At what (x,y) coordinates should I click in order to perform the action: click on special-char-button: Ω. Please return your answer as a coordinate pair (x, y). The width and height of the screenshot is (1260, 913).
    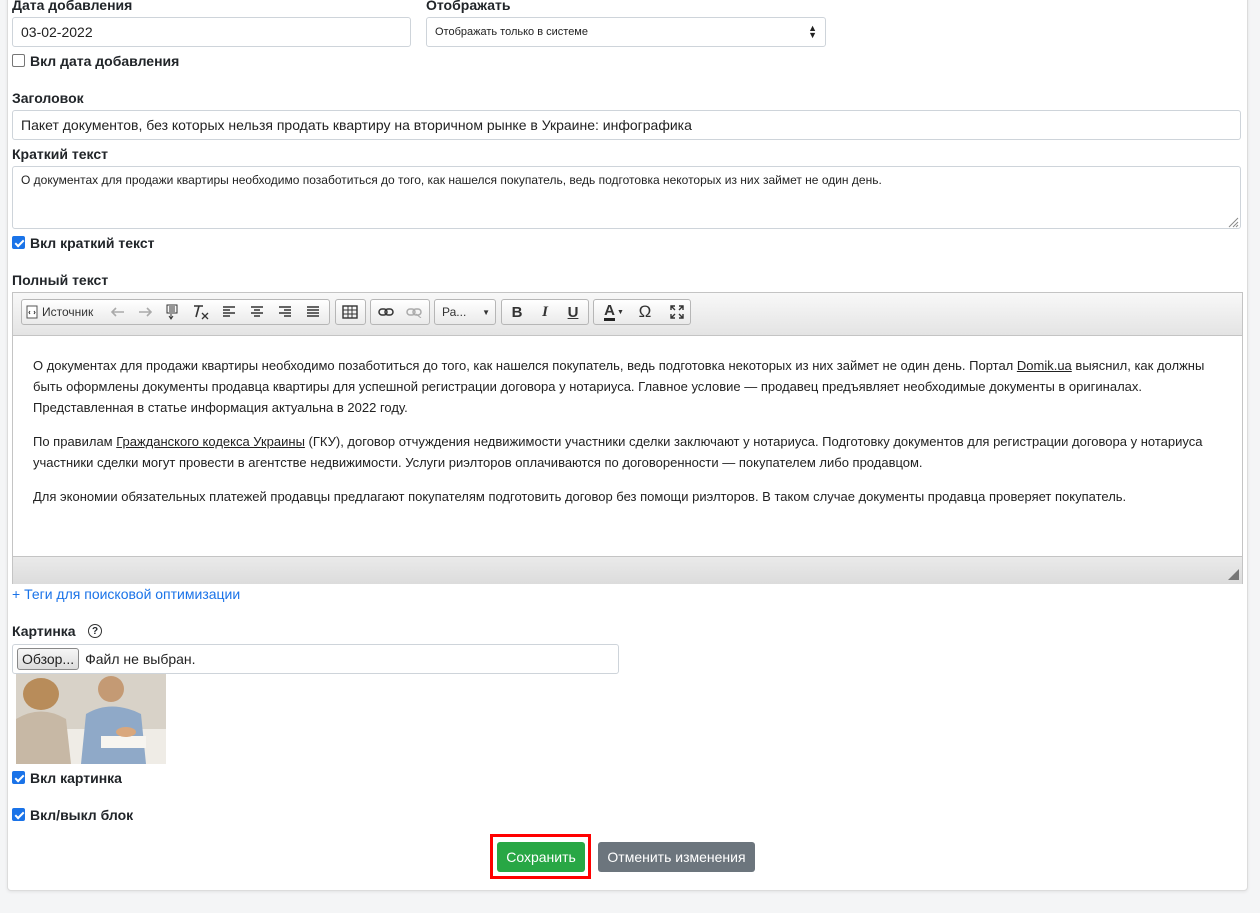
    Looking at the image, I should click on (645, 312).